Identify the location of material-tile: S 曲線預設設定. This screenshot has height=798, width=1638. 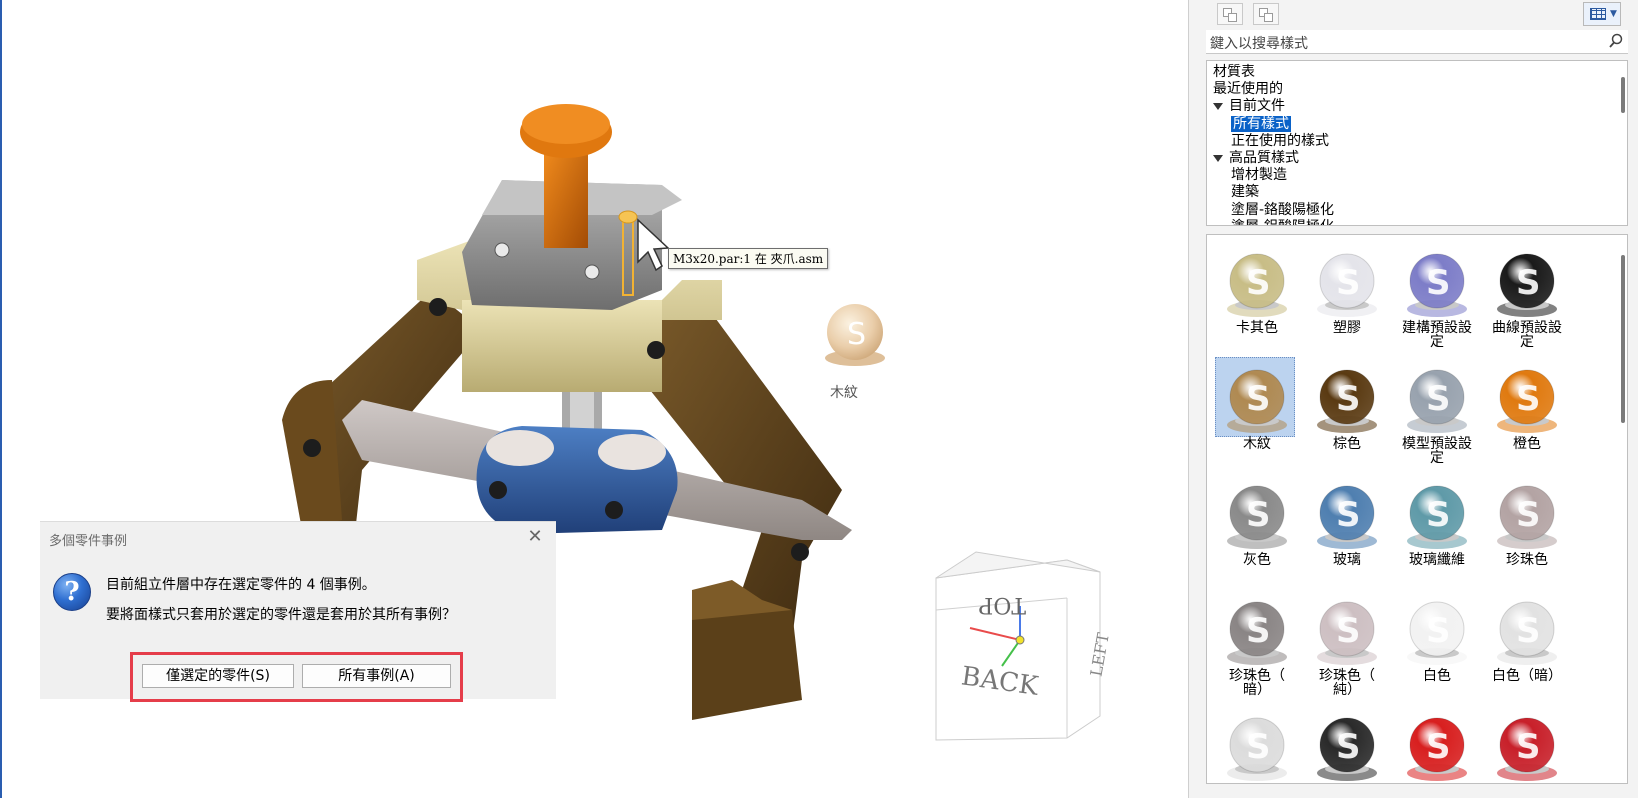
(1527, 296).